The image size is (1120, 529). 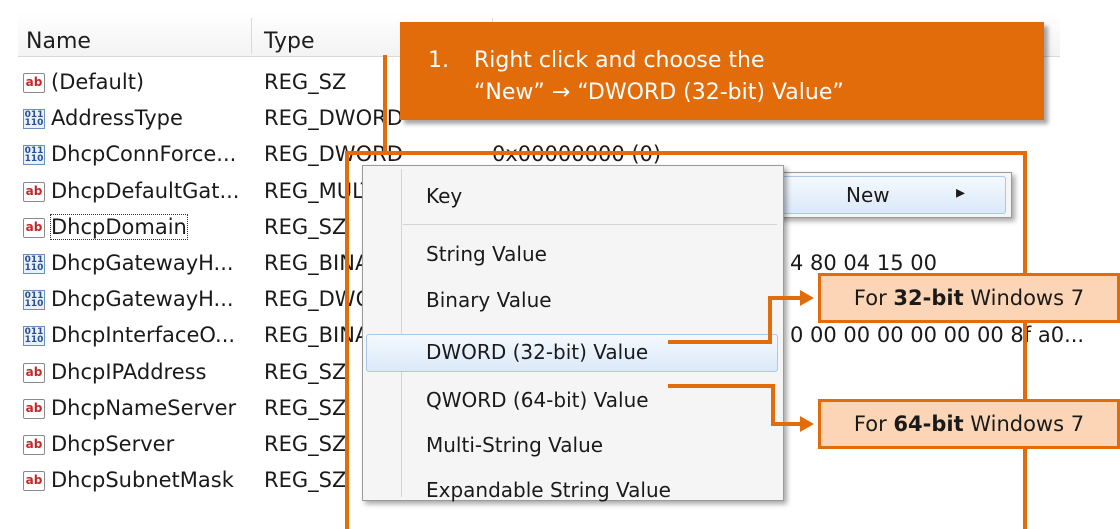 What do you see at coordinates (119, 227) in the screenshot?
I see `value-name: DhcpDomain` at bounding box center [119, 227].